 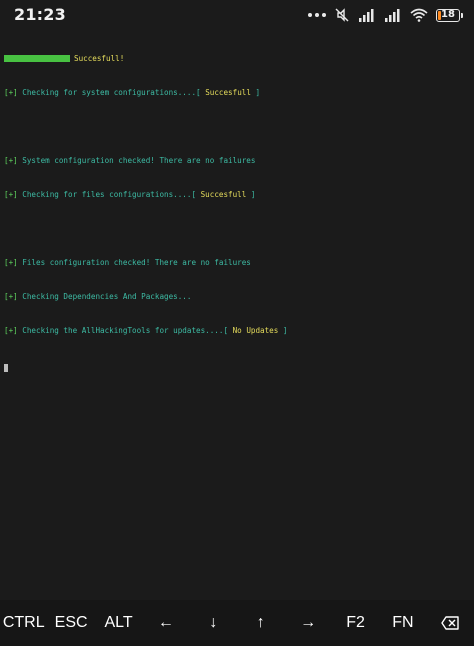 I want to click on progress-line: Succesfull!, so click(x=237, y=59).